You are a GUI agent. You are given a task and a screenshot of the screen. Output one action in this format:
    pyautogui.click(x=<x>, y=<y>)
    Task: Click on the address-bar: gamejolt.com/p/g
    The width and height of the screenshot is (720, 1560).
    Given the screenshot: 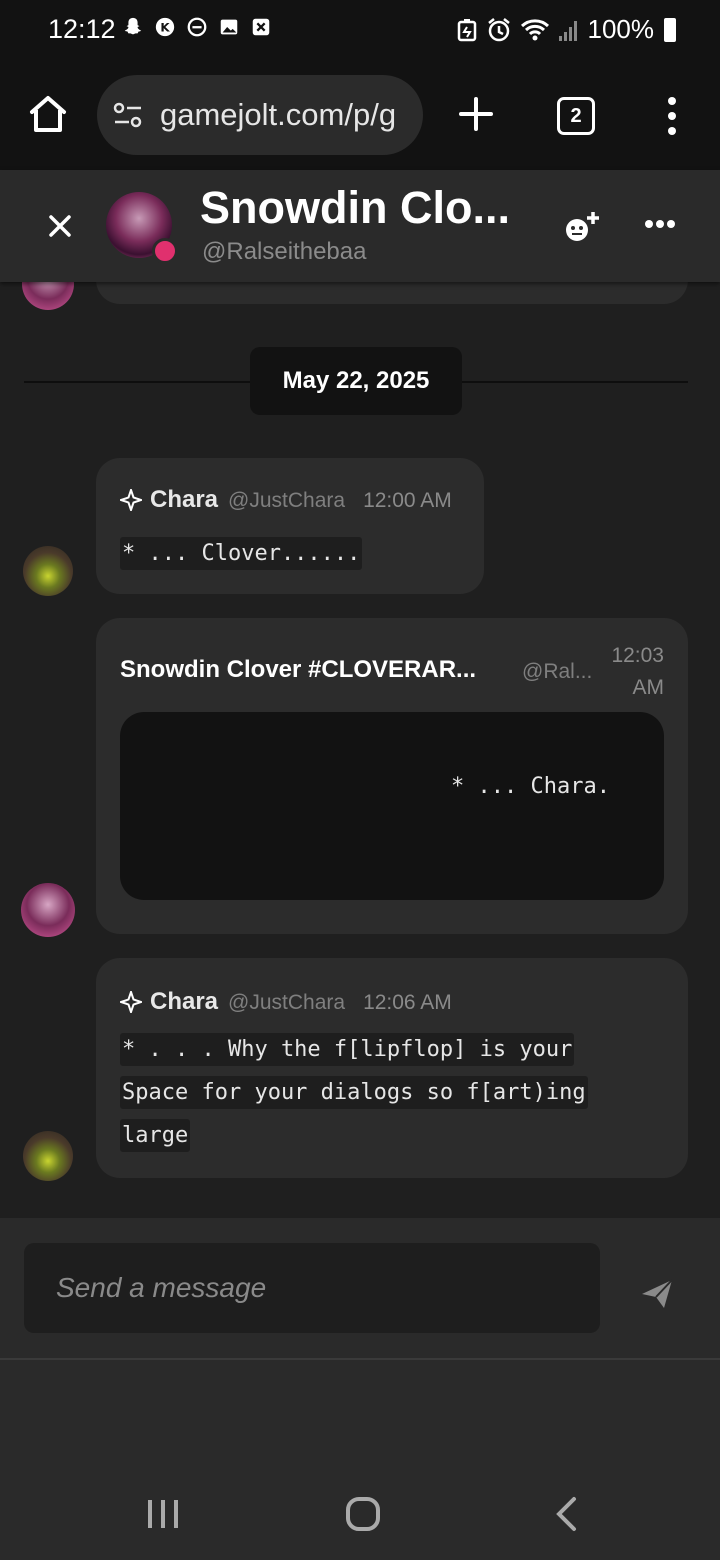 What is the action you would take?
    pyautogui.click(x=260, y=115)
    